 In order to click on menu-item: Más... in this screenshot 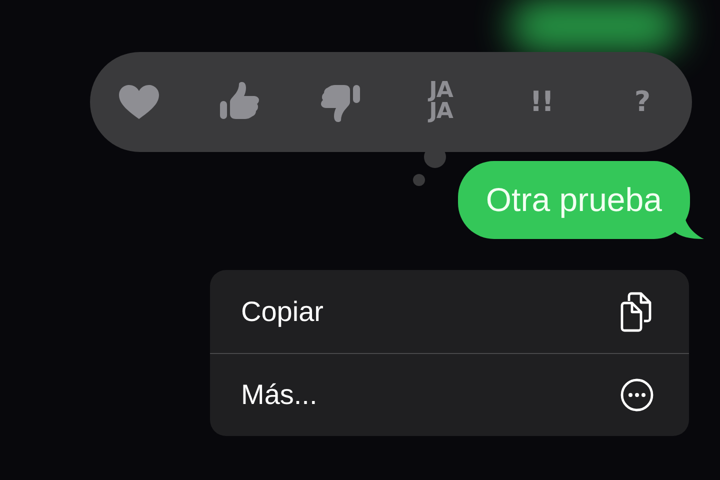, I will do `click(449, 394)`.